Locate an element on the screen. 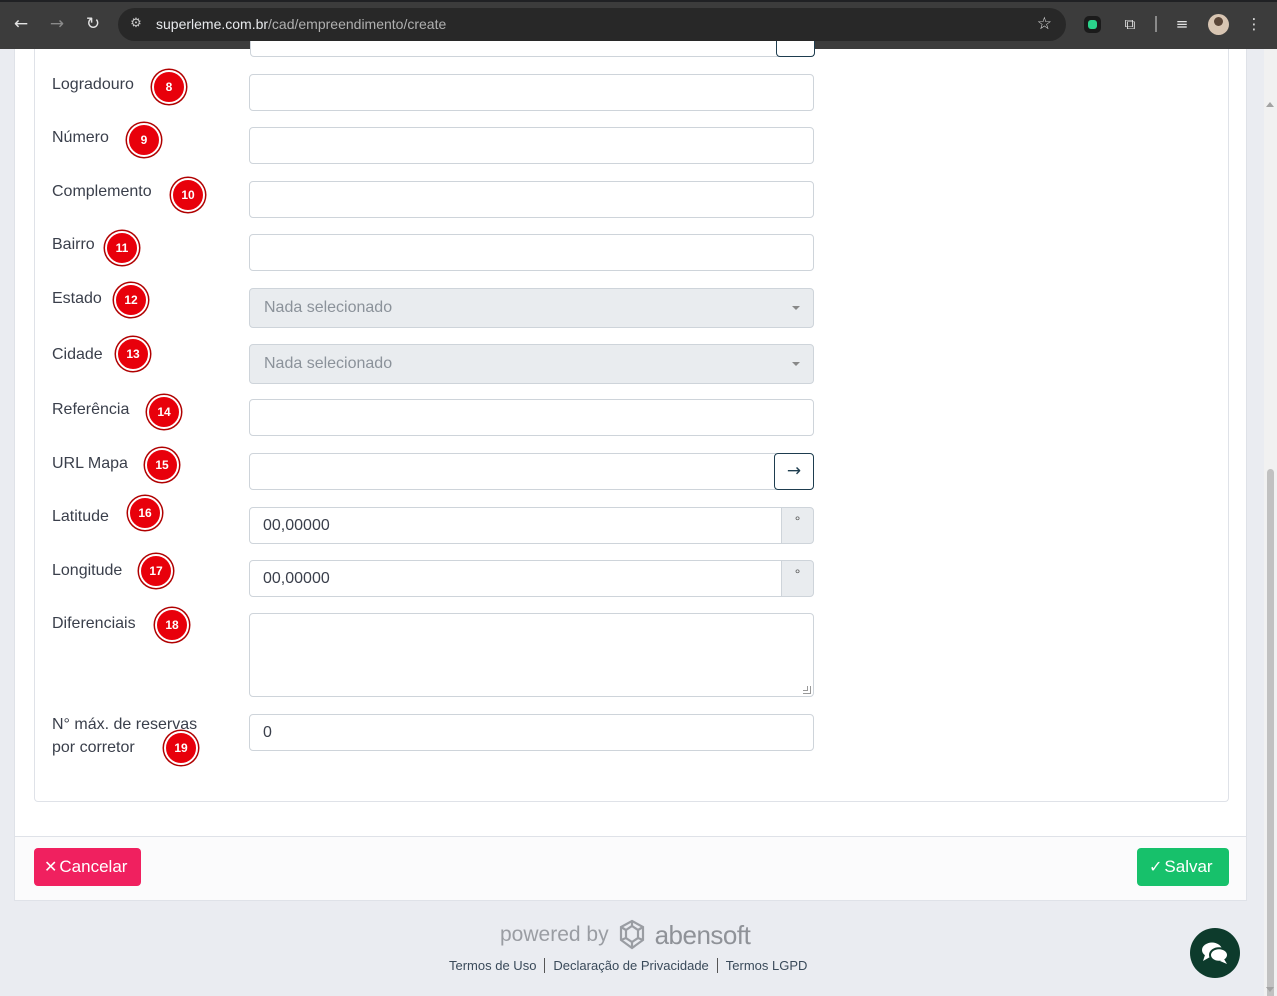  numero-label: Número is located at coordinates (80, 137).